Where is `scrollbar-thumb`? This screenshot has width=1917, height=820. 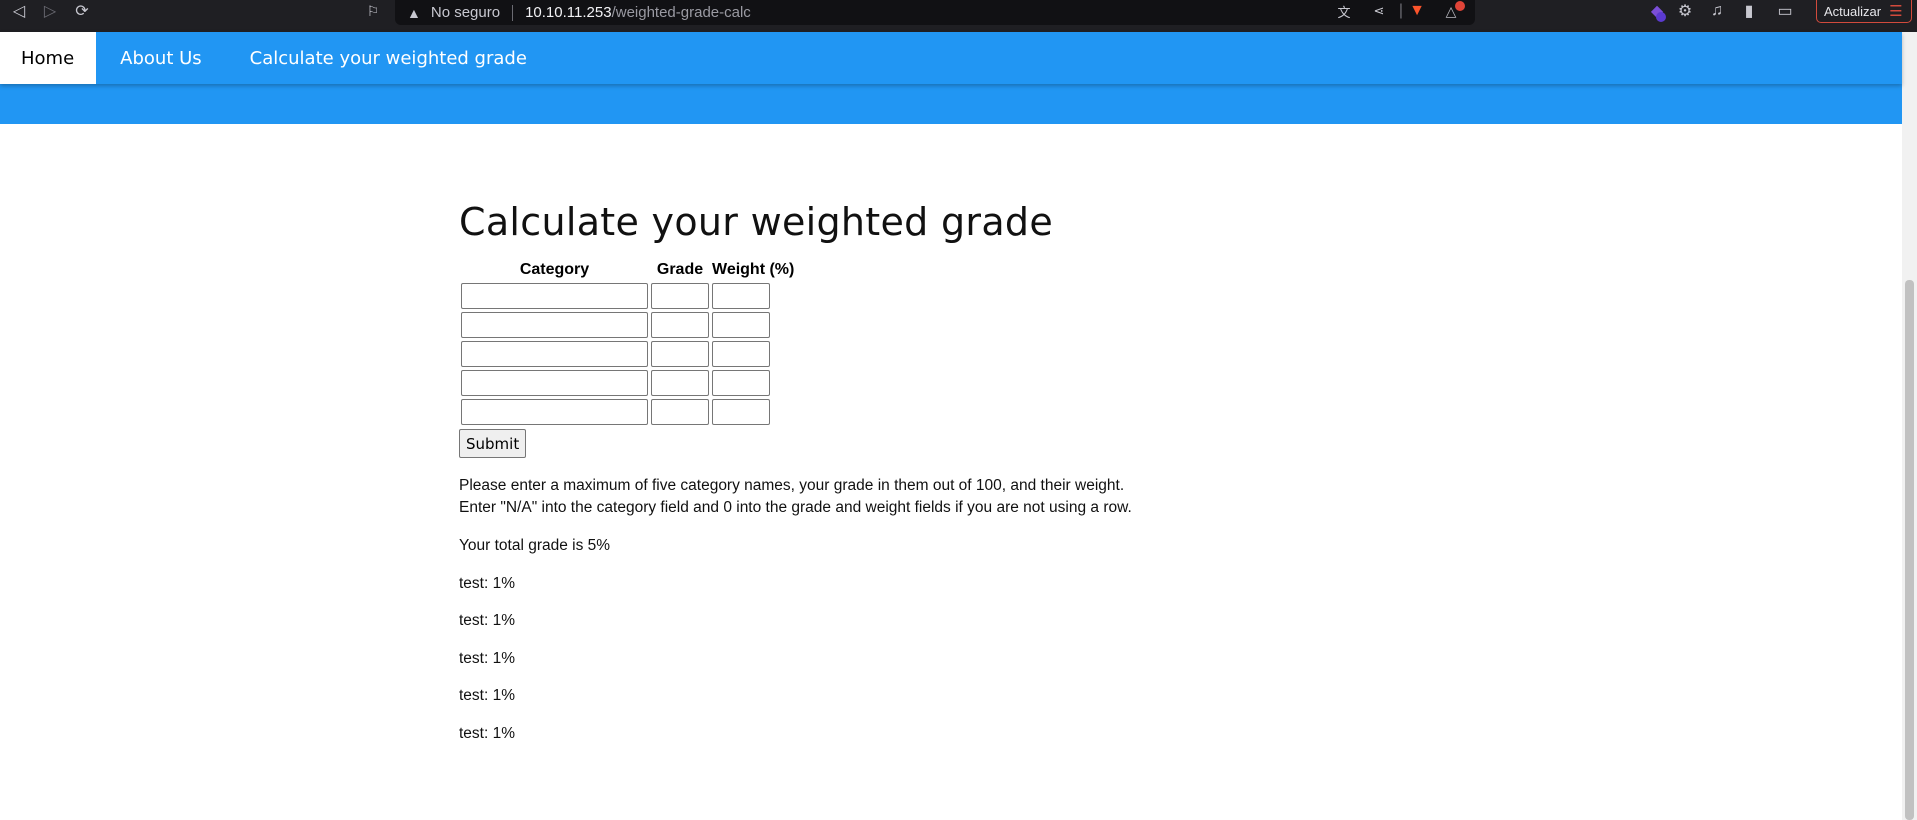
scrollbar-thumb is located at coordinates (1909, 550).